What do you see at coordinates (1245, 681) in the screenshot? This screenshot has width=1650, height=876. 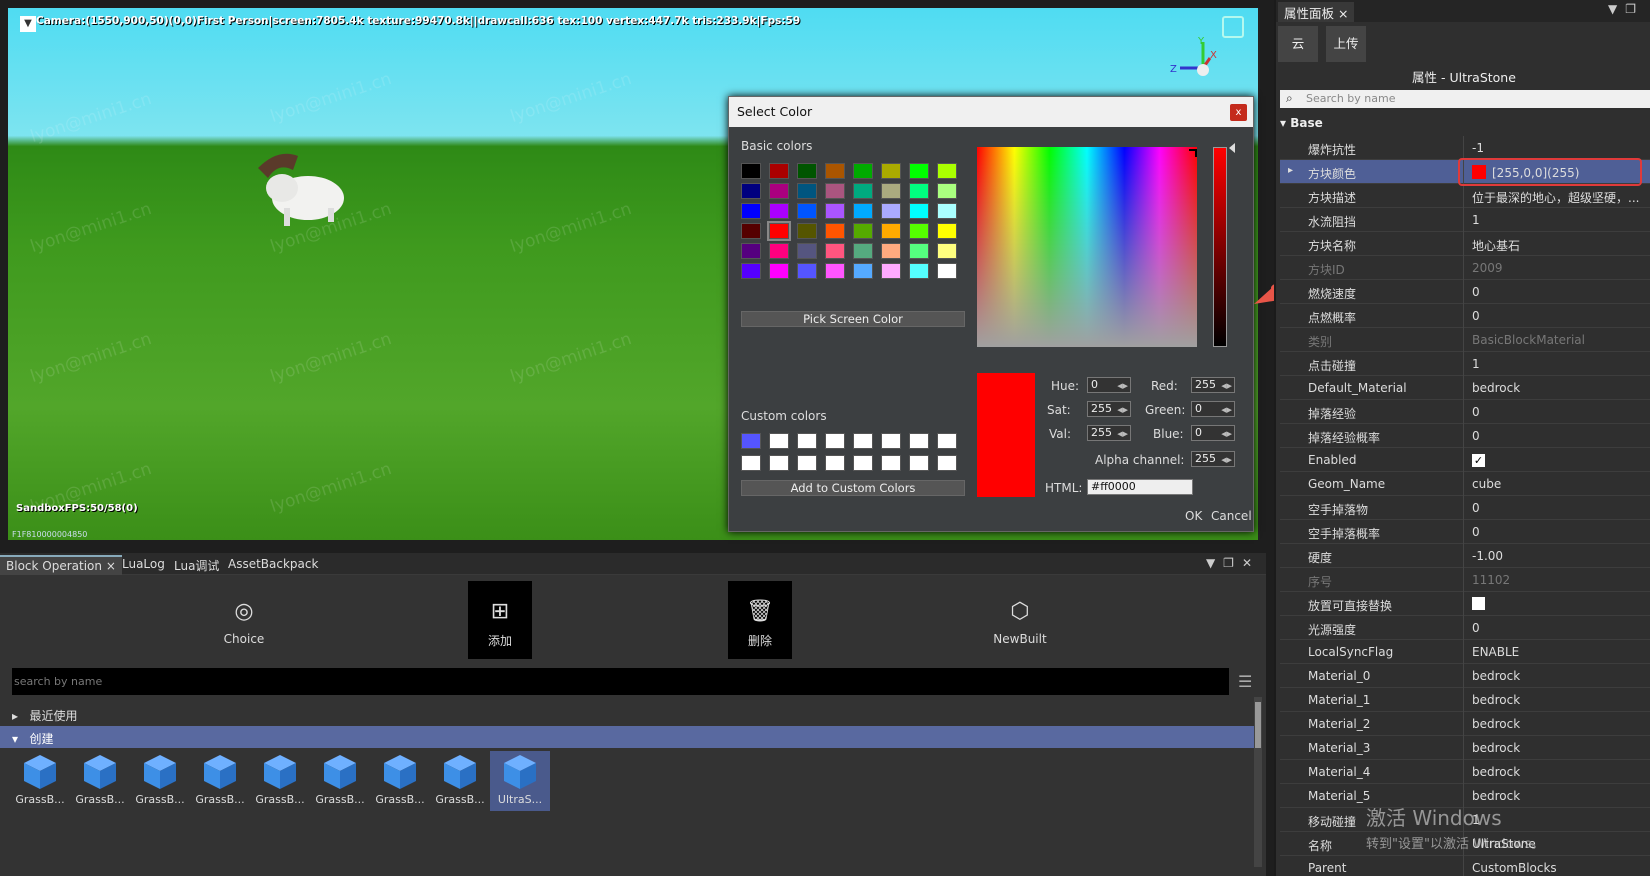 I see `menu-icon: ☰` at bounding box center [1245, 681].